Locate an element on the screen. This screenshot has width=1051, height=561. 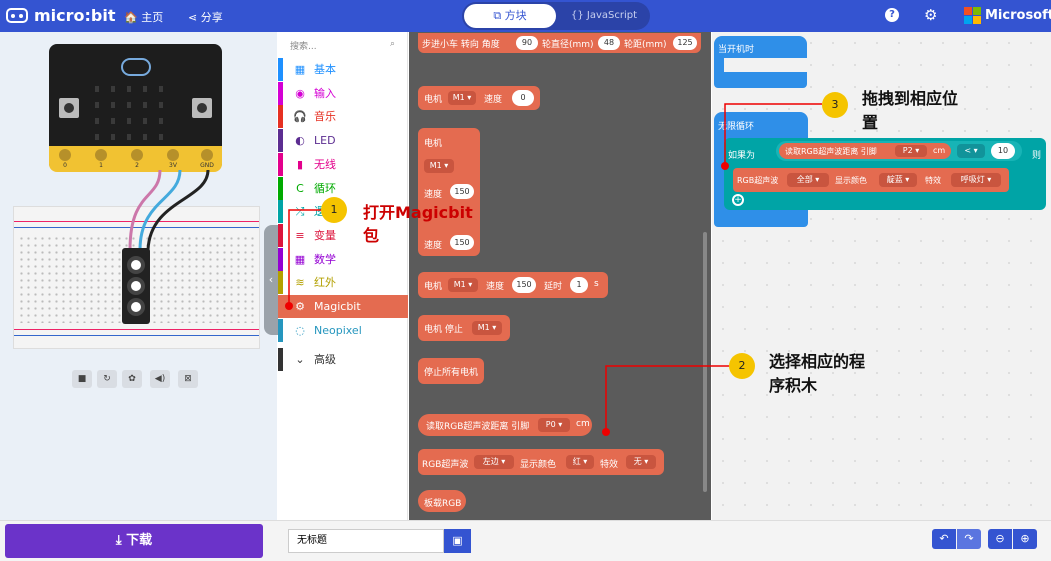
angle-input: 90 is located at coordinates (527, 43).